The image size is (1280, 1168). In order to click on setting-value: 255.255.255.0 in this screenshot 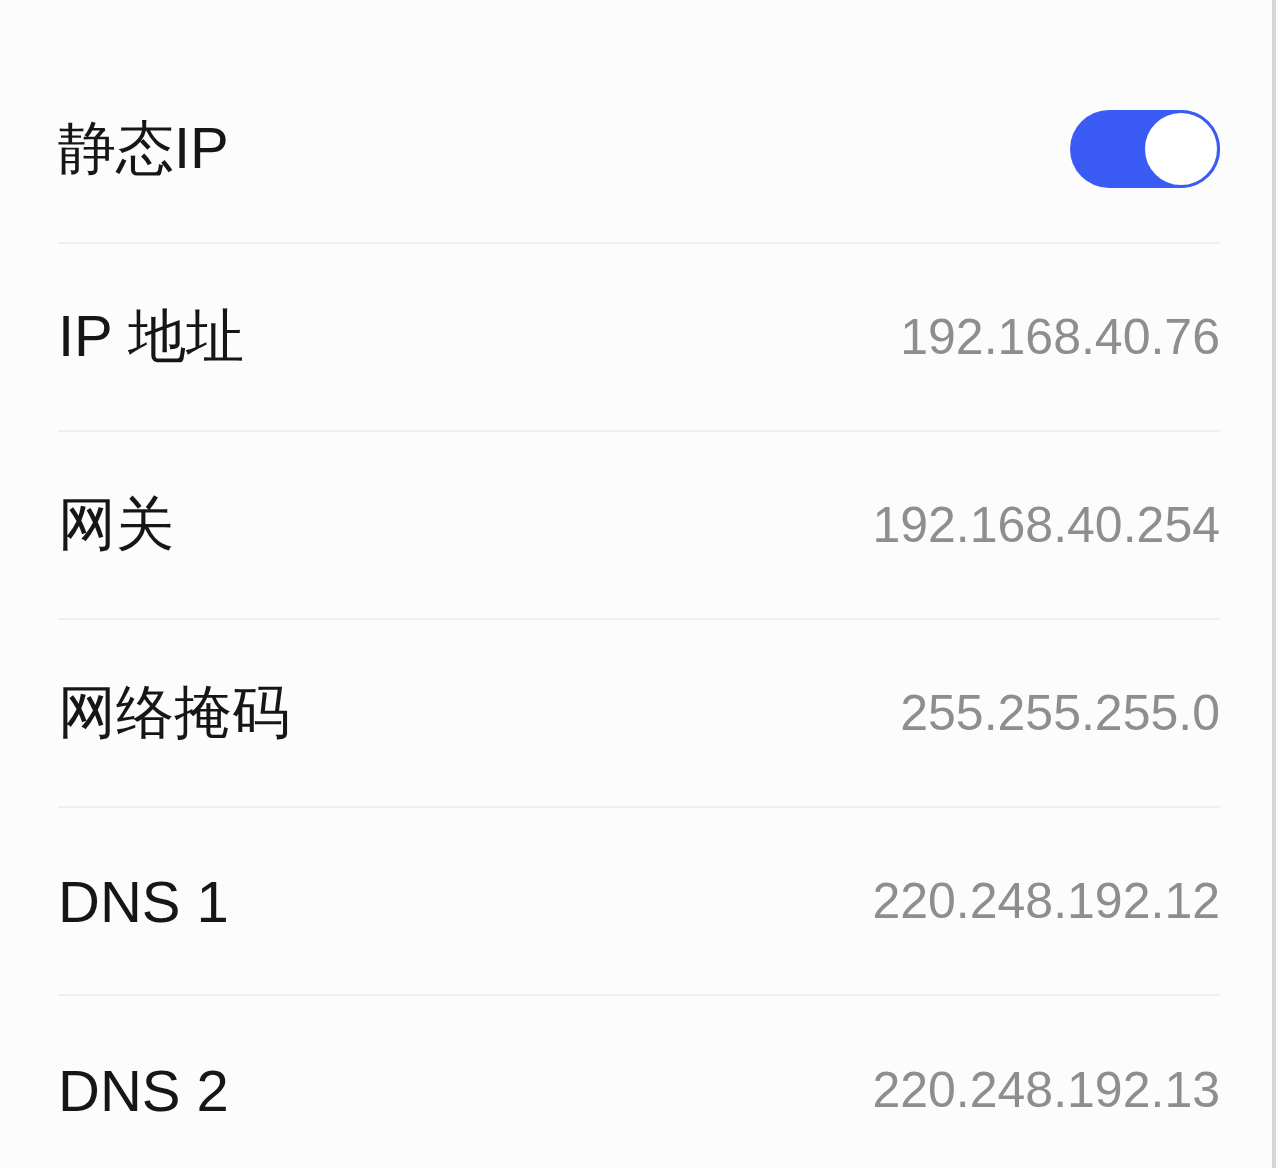, I will do `click(1060, 713)`.